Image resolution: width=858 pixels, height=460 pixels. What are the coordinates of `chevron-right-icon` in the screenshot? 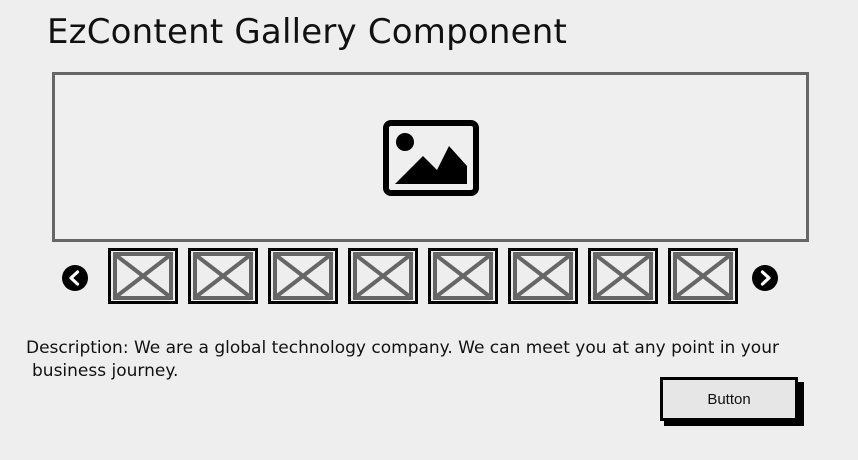 It's located at (765, 278).